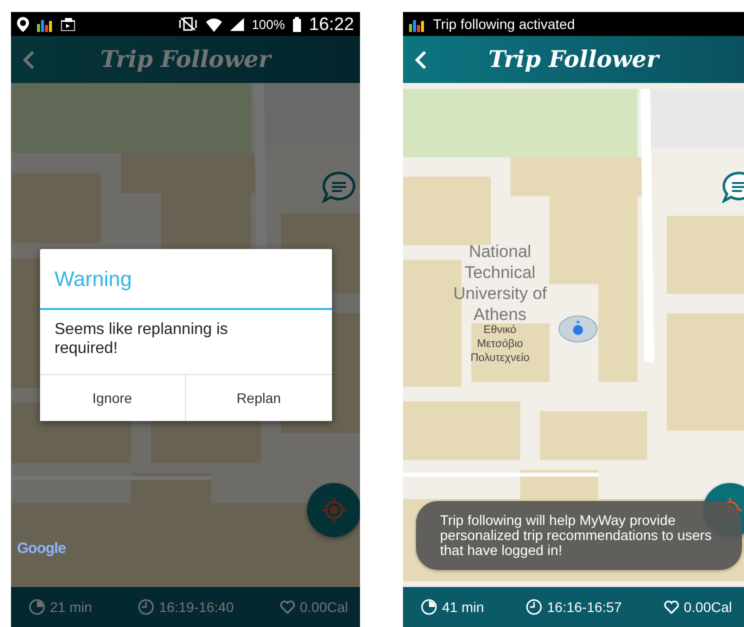 This screenshot has width=744, height=627. Describe the element at coordinates (331, 24) in the screenshot. I see `clock-time: 16:22` at that location.